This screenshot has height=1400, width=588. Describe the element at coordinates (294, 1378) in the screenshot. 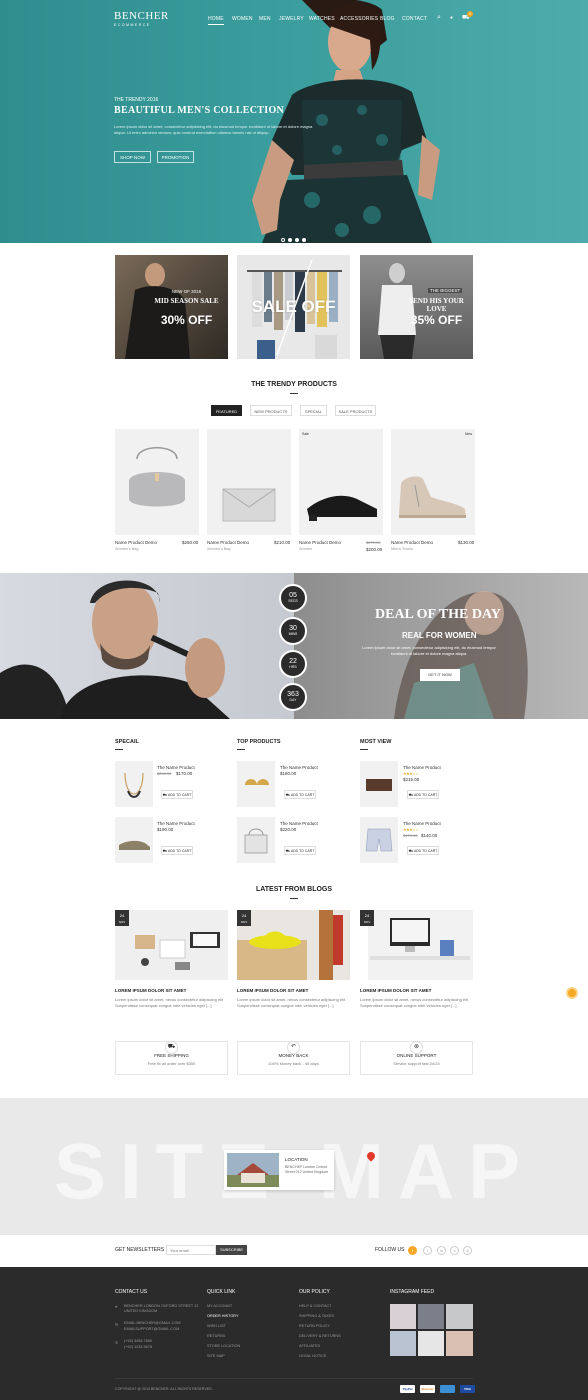

I see `footer-divider` at that location.